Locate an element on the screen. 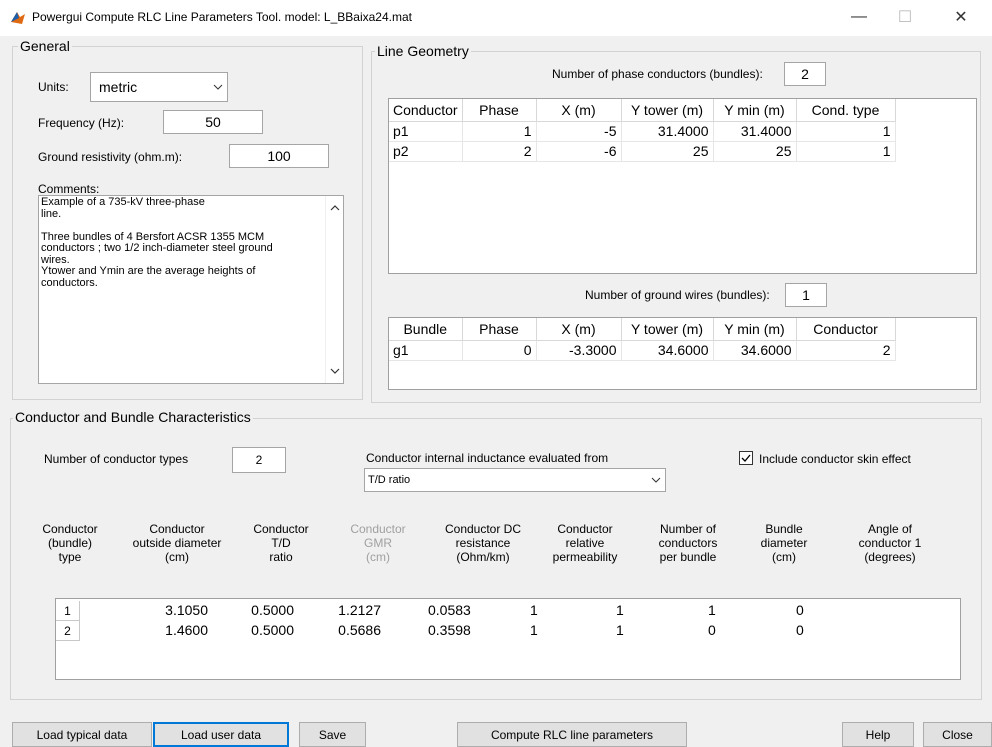 The width and height of the screenshot is (992, 747). row-number: 2 is located at coordinates (68, 631).